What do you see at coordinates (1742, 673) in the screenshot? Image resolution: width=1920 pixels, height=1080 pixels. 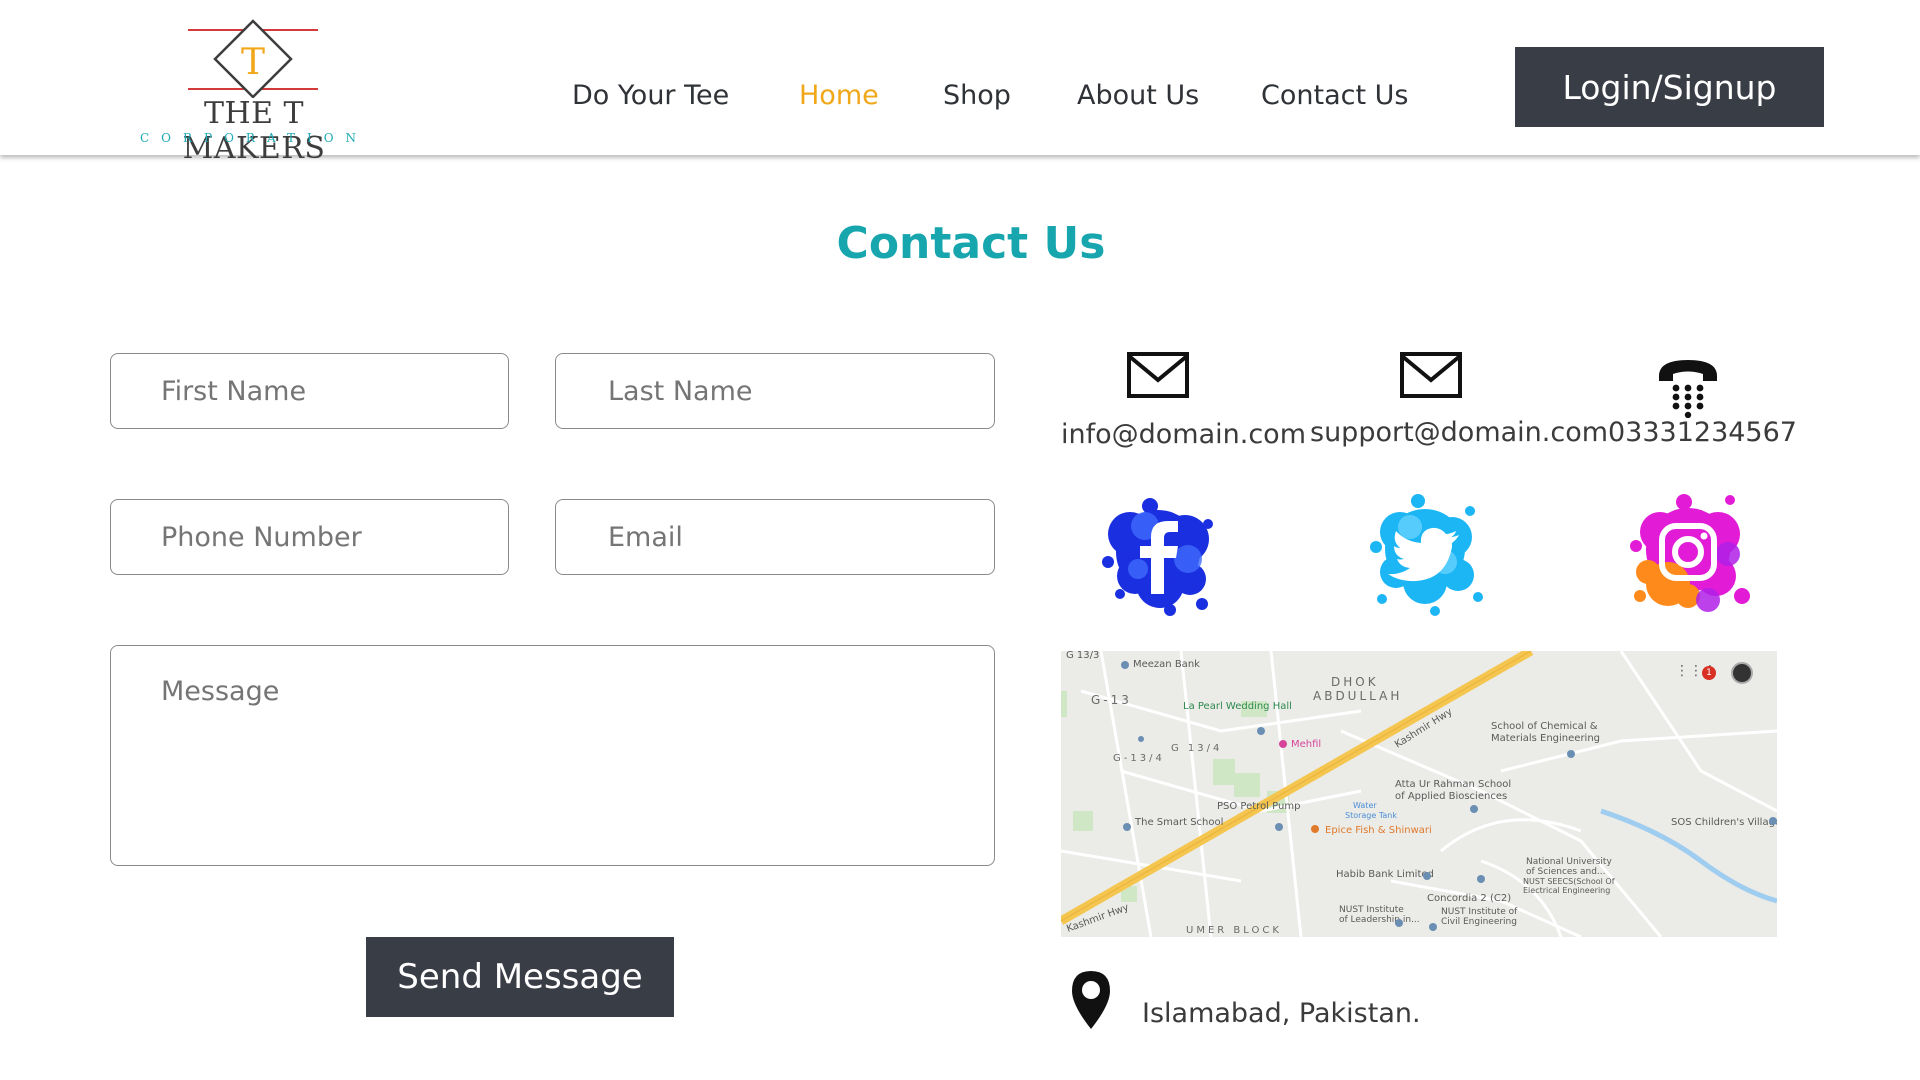 I see `avatar` at bounding box center [1742, 673].